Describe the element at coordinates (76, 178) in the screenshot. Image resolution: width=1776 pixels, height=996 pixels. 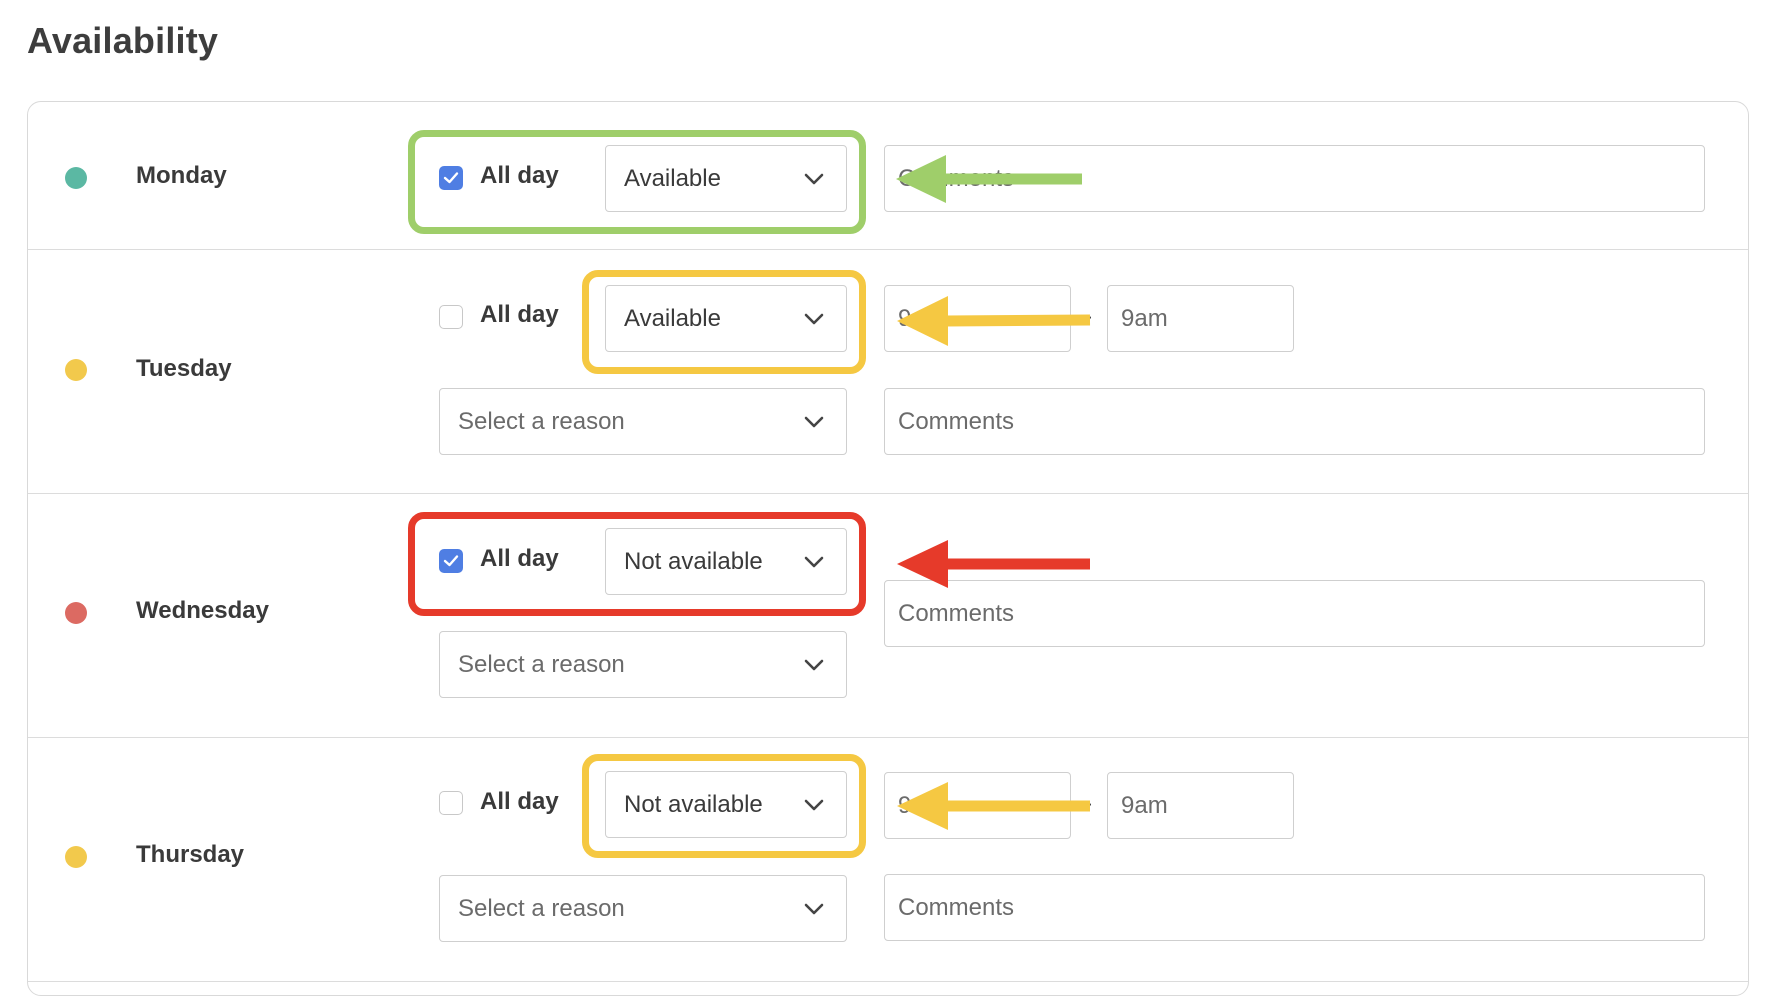
I see `status-dot-monday` at that location.